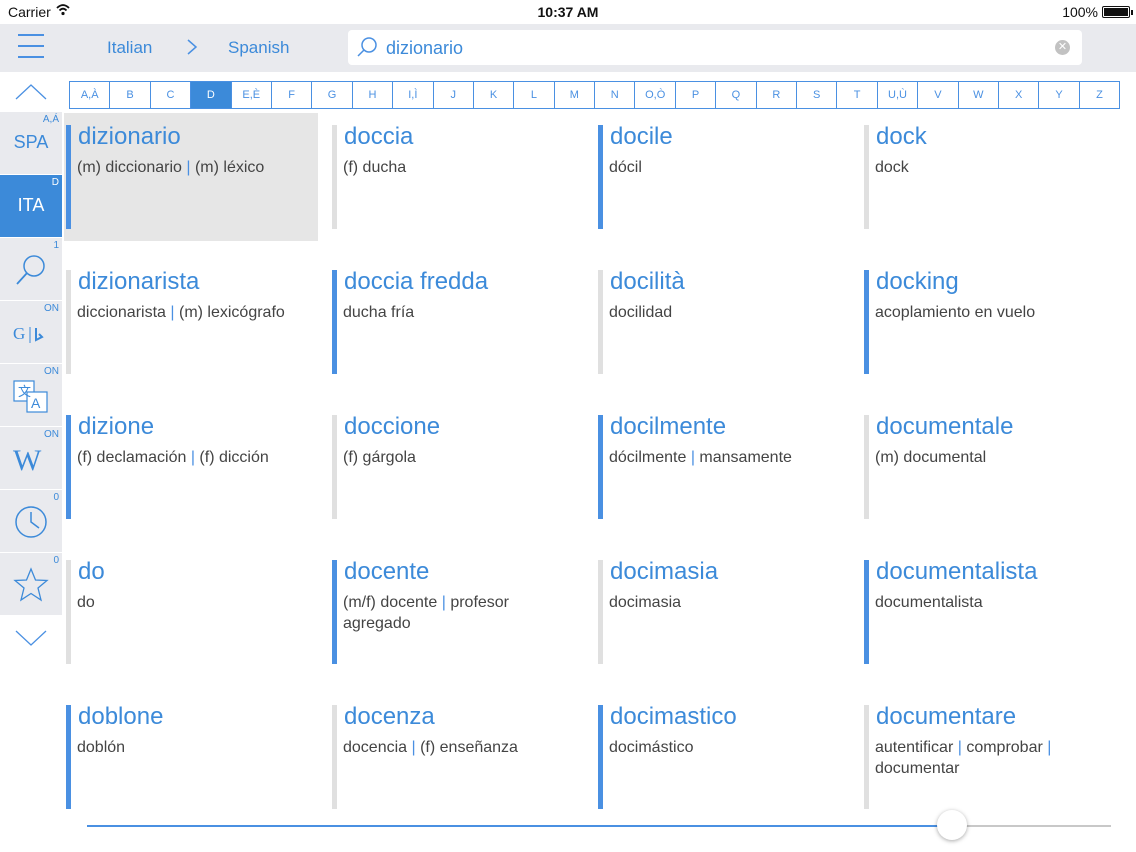 This screenshot has height=852, width=1136. I want to click on entry-word: documentale, so click(945, 426).